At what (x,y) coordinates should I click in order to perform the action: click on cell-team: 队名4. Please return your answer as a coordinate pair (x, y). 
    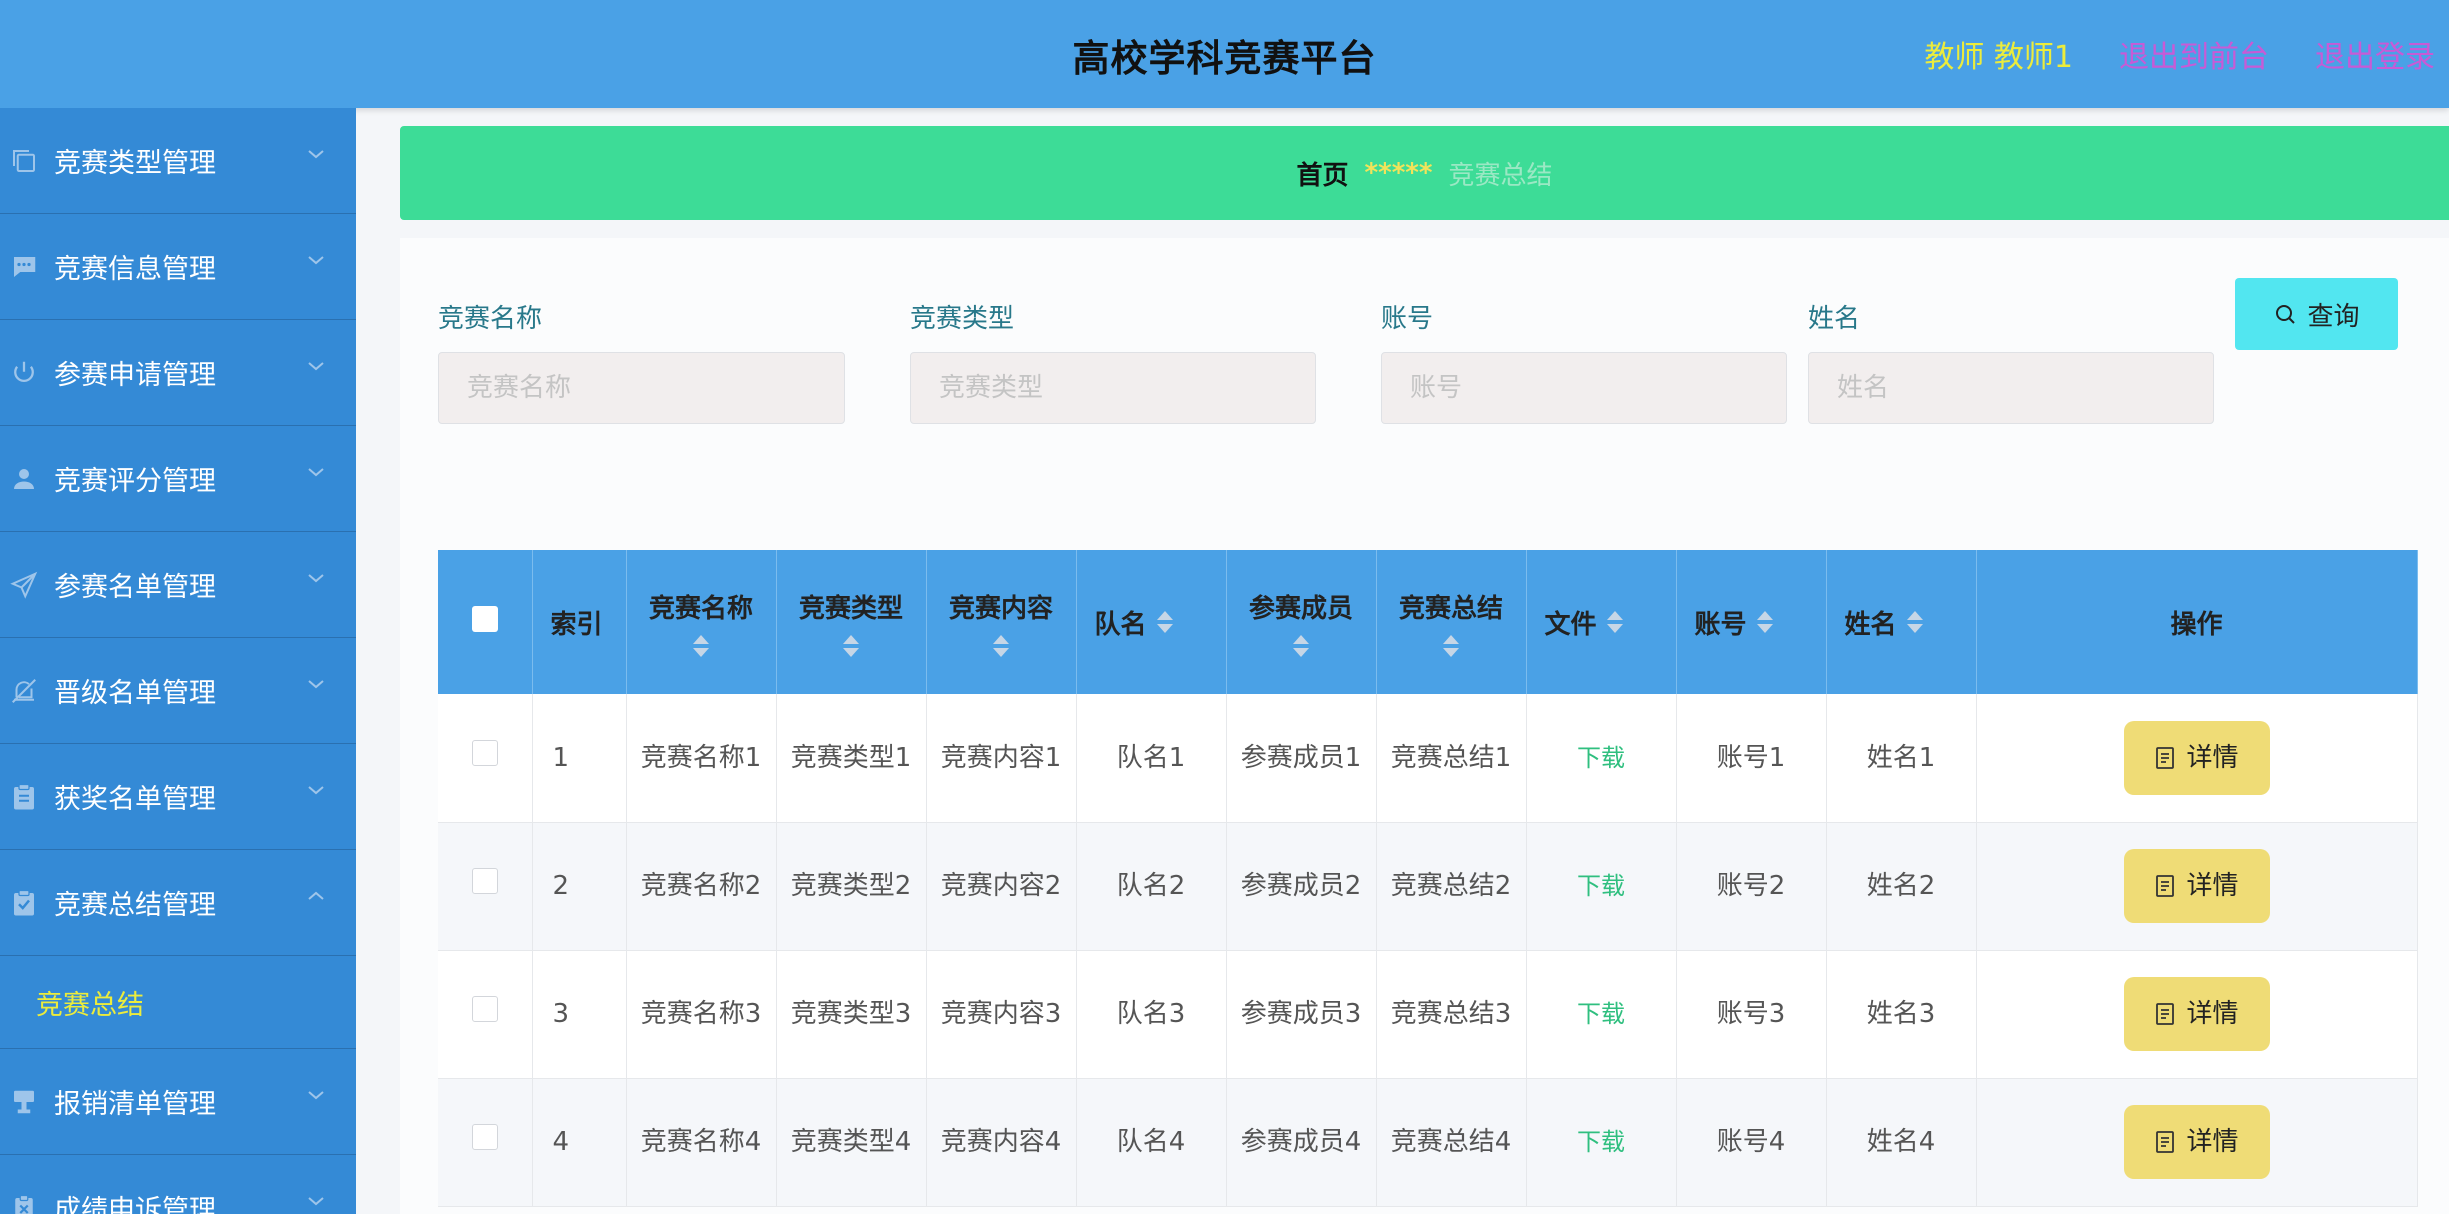
    Looking at the image, I should click on (1151, 1142).